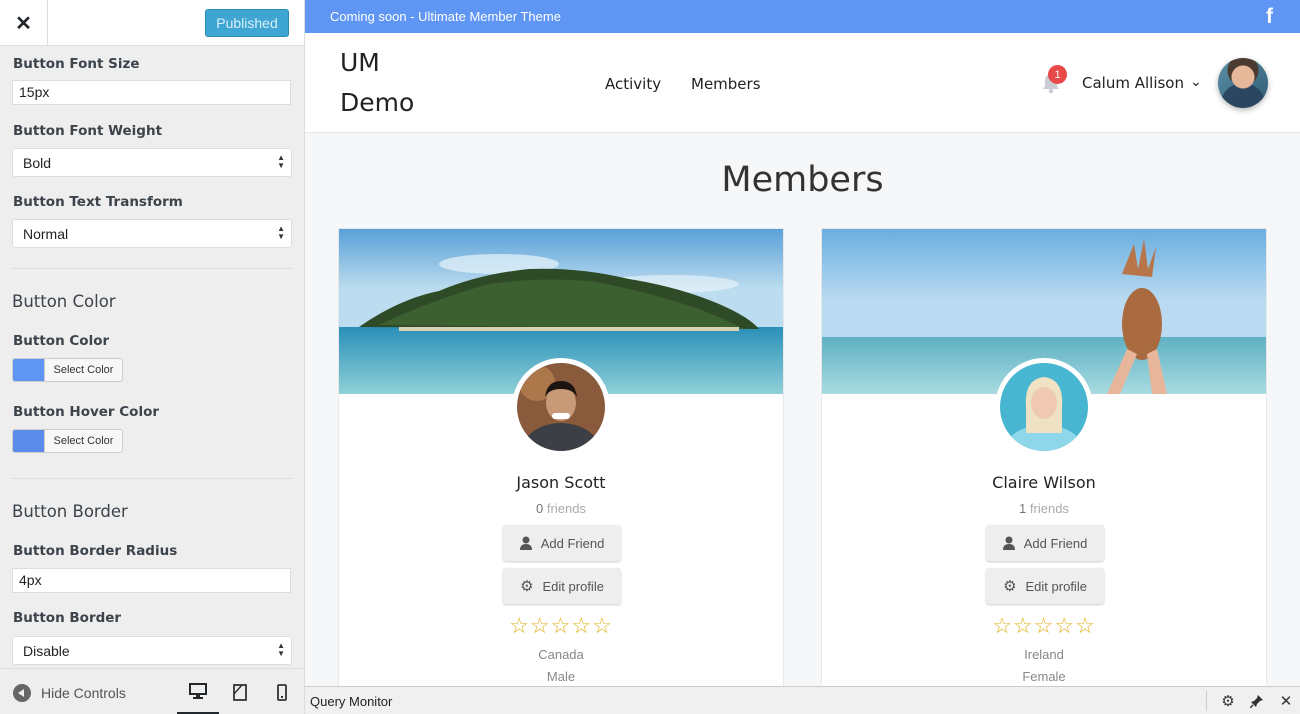  What do you see at coordinates (1057, 74) in the screenshot?
I see `notification-badge: 1` at bounding box center [1057, 74].